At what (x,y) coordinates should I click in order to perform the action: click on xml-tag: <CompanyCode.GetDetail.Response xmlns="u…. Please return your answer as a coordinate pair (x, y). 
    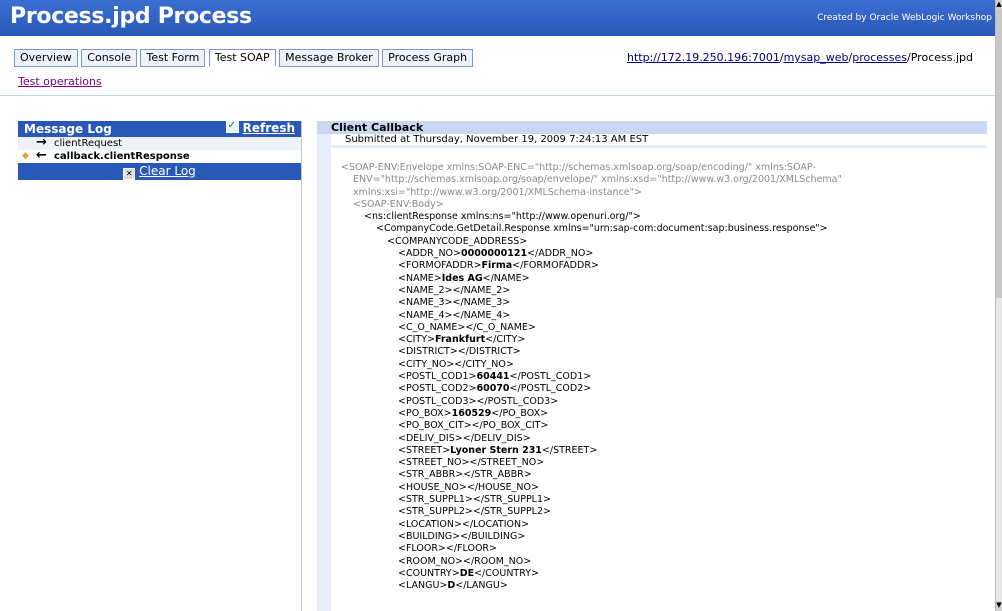
    Looking at the image, I should click on (602, 229).